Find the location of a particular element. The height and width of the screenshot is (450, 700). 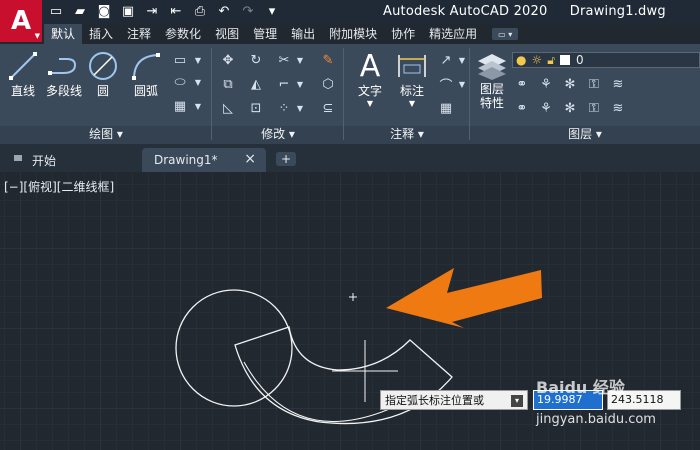

app-menu-button: A ▼ is located at coordinates (21, 21).